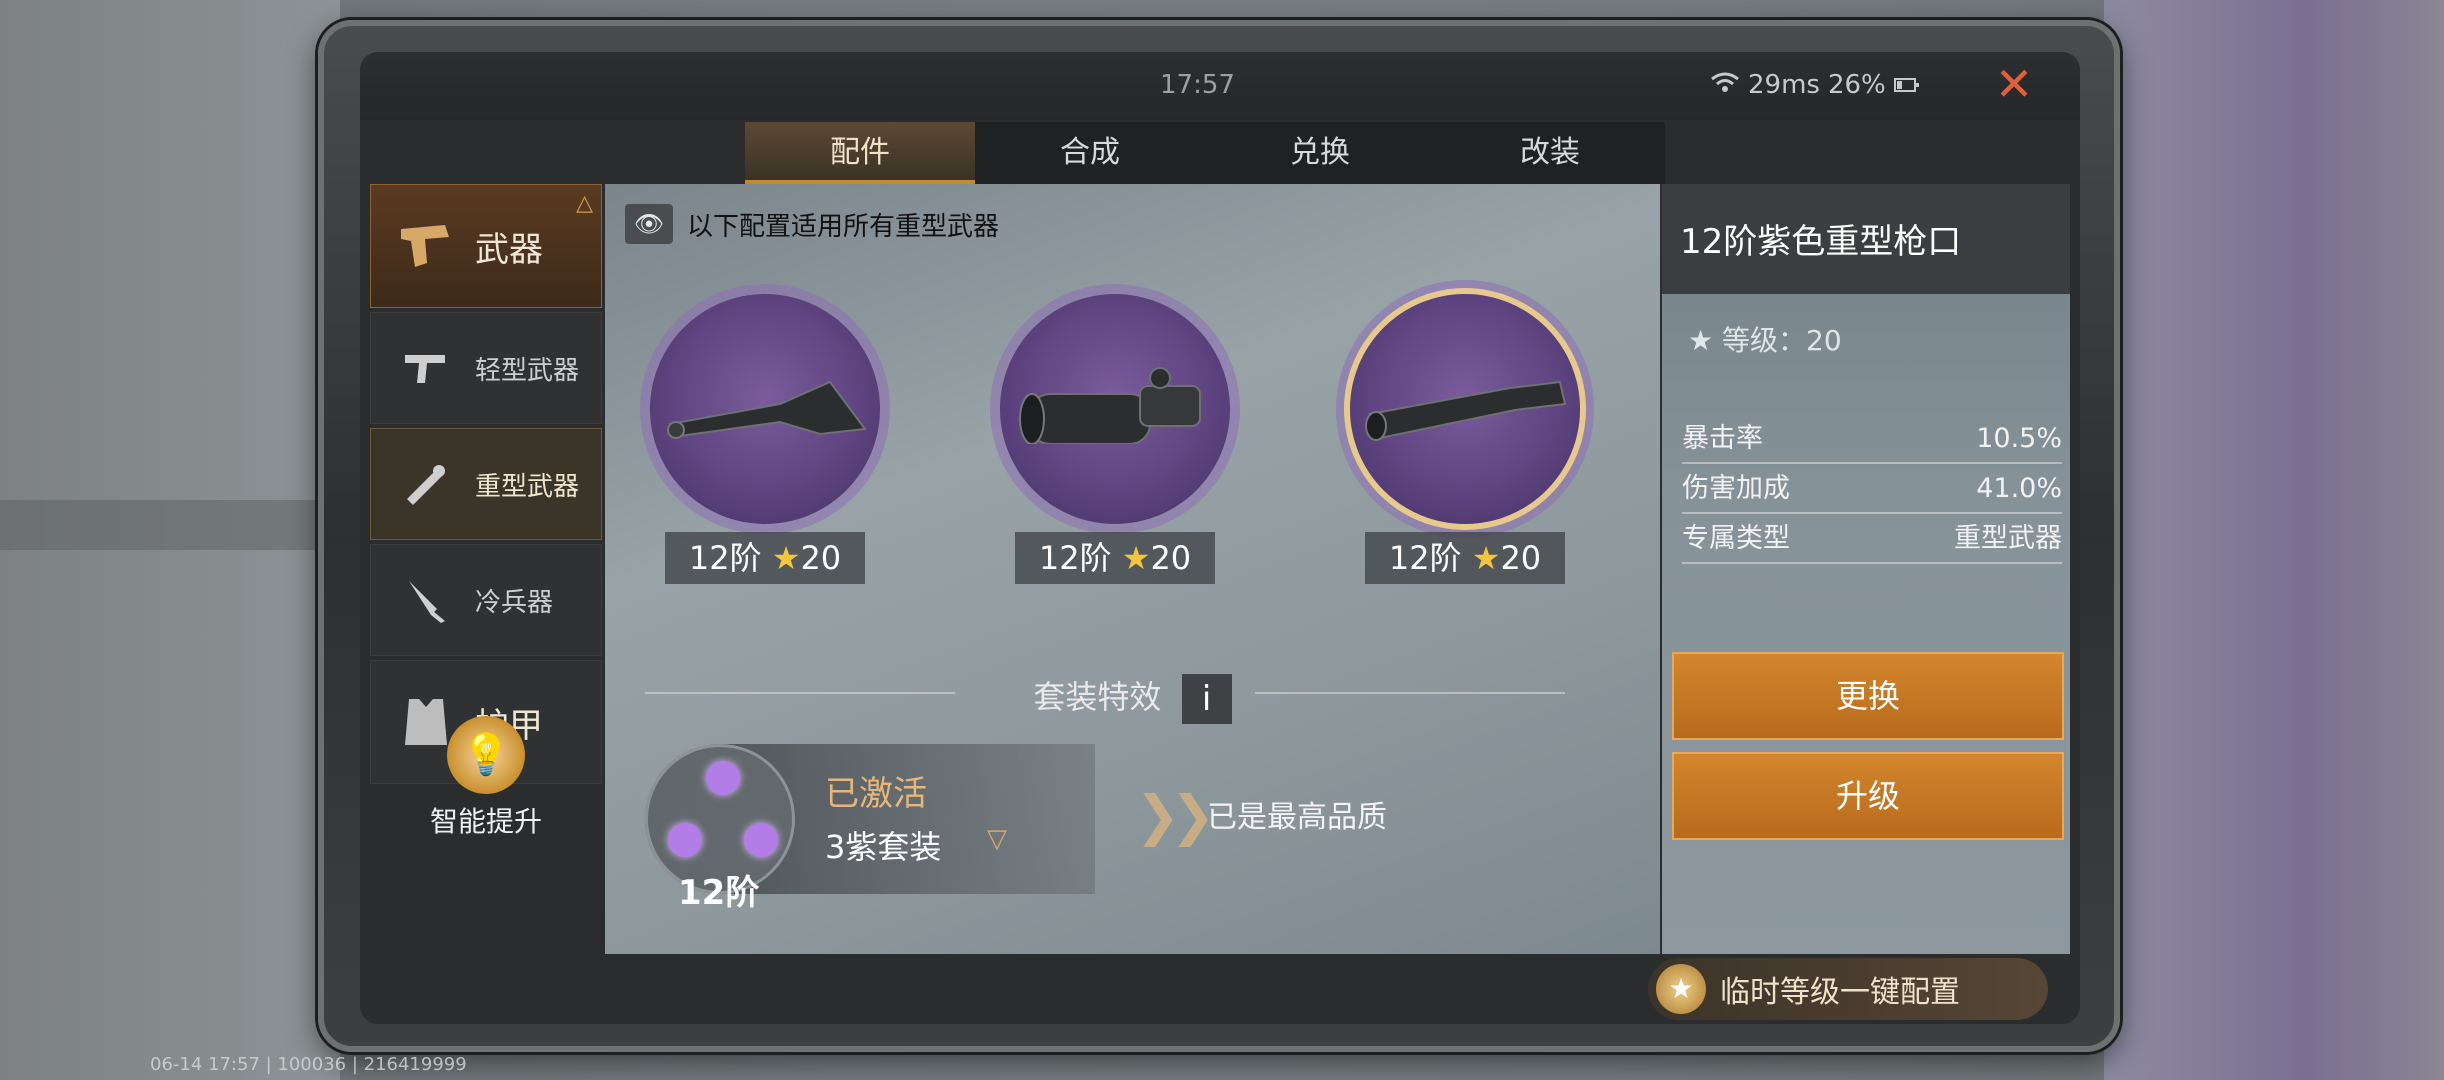  I want to click on pistol-icon, so click(426, 246).